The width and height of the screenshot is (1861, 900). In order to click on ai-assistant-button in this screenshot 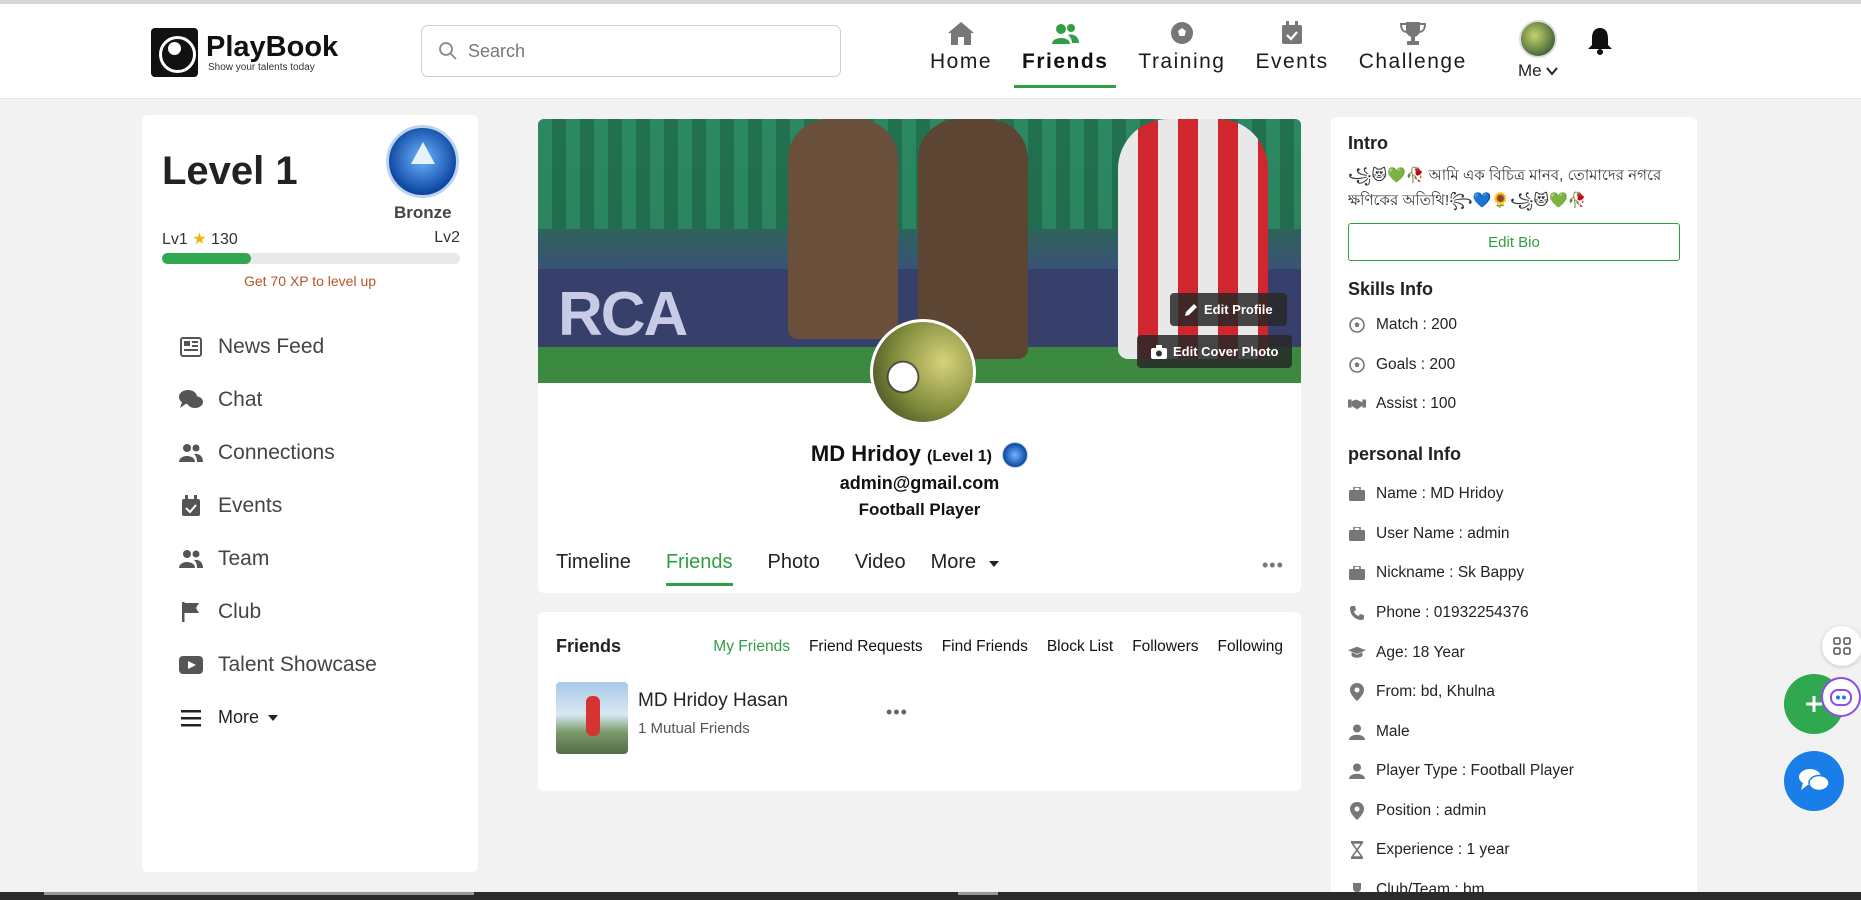, I will do `click(1841, 697)`.